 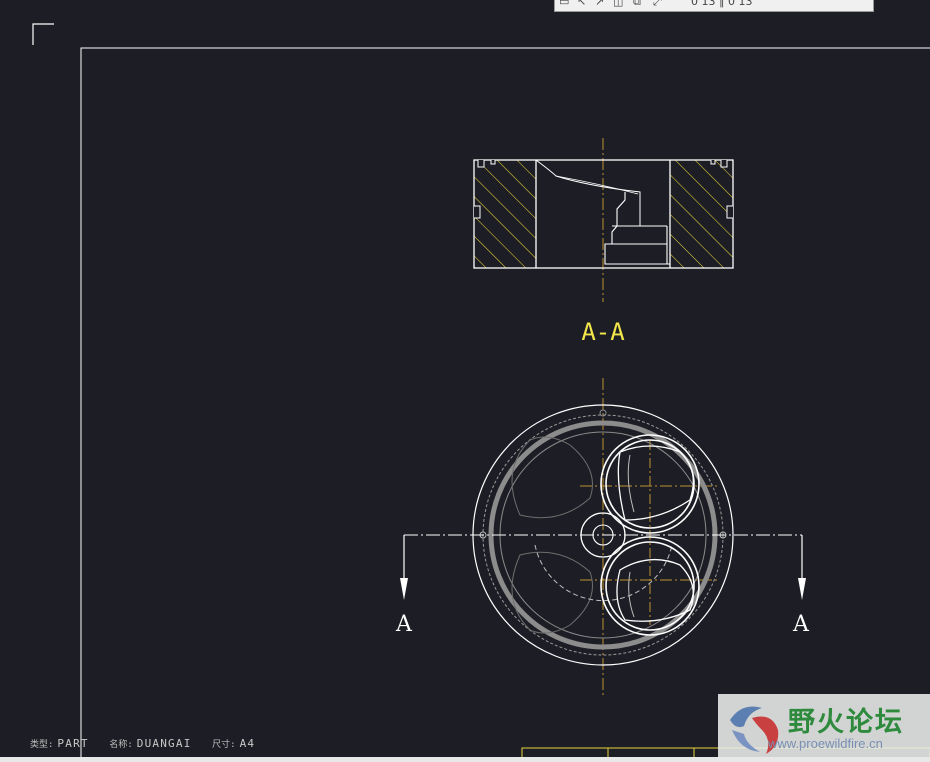 I want to click on status-bar: 类型: PART 名称: DUANGAI 尺寸: A4, so click(x=149, y=745).